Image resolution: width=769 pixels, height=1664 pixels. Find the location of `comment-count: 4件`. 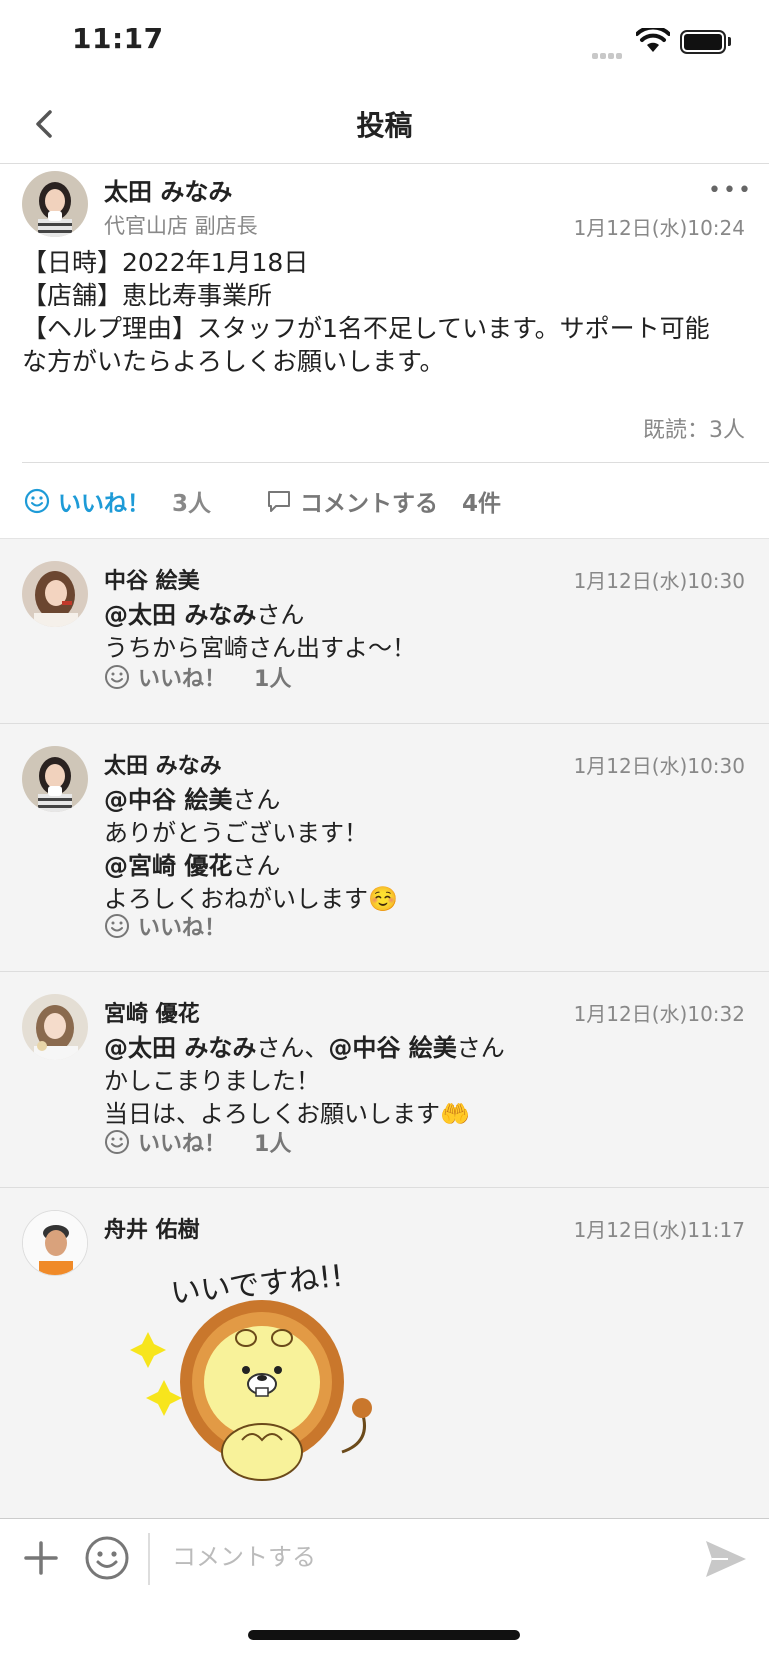

comment-count: 4件 is located at coordinates (482, 504).